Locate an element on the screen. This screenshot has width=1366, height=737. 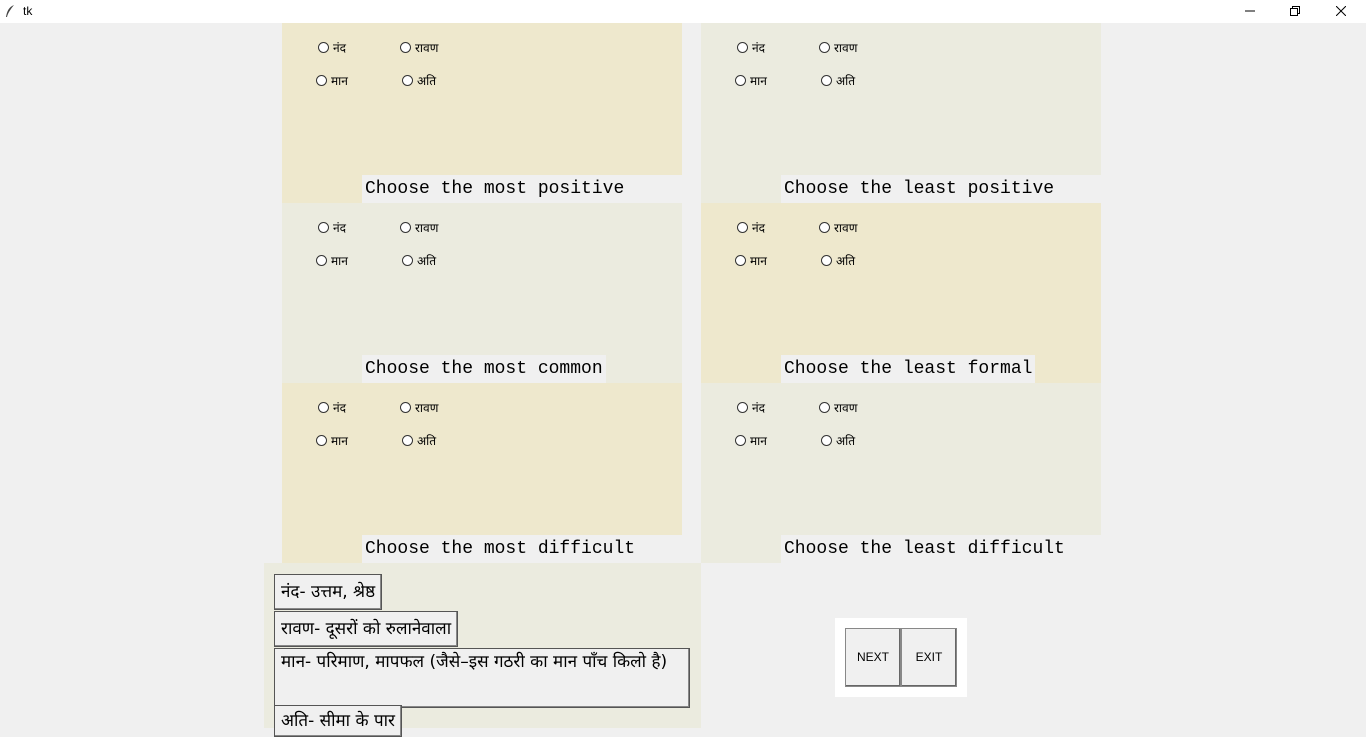
question-prompt: Choose the most positive is located at coordinates (522, 189).